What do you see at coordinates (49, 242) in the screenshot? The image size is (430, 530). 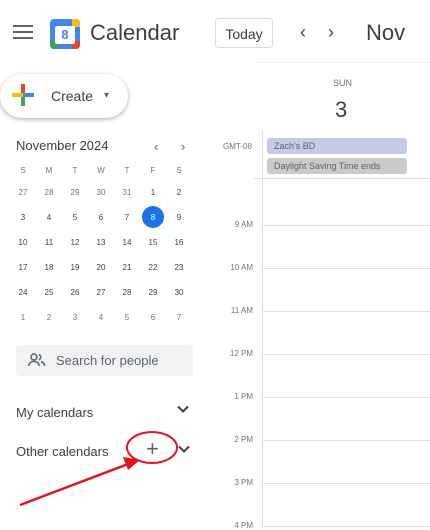 I see `mini-calendar-day: 11` at bounding box center [49, 242].